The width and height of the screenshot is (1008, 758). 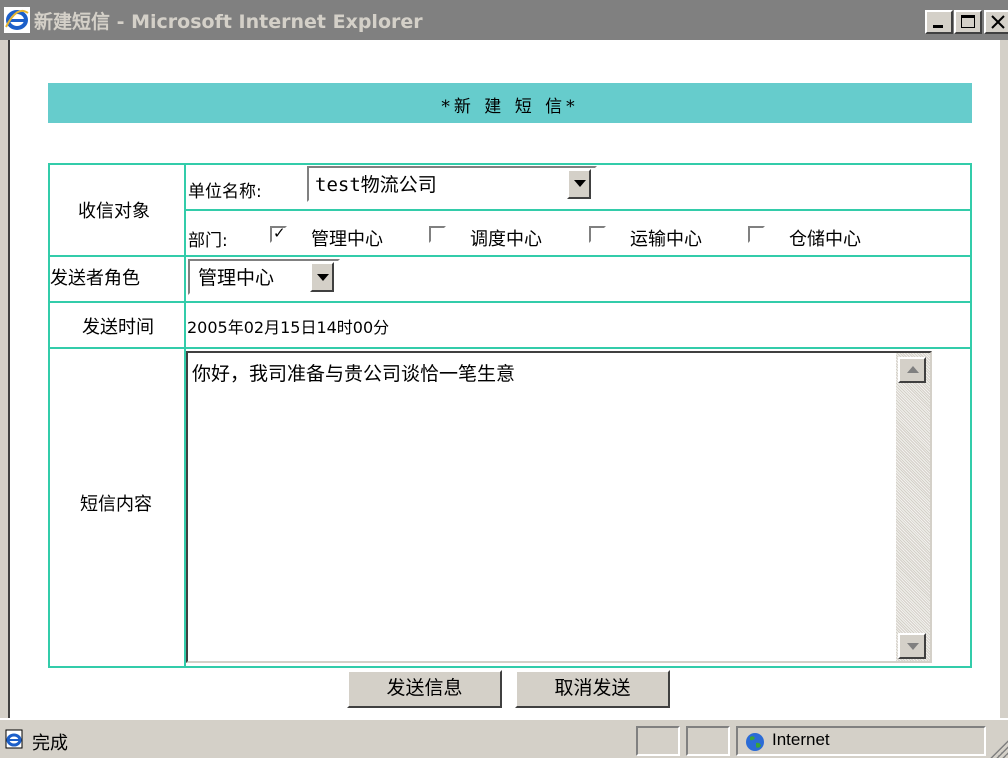 What do you see at coordinates (354, 374) in the screenshot?
I see `message-content-text: 你好，我司准备与贵公司谈恰一笔生意` at bounding box center [354, 374].